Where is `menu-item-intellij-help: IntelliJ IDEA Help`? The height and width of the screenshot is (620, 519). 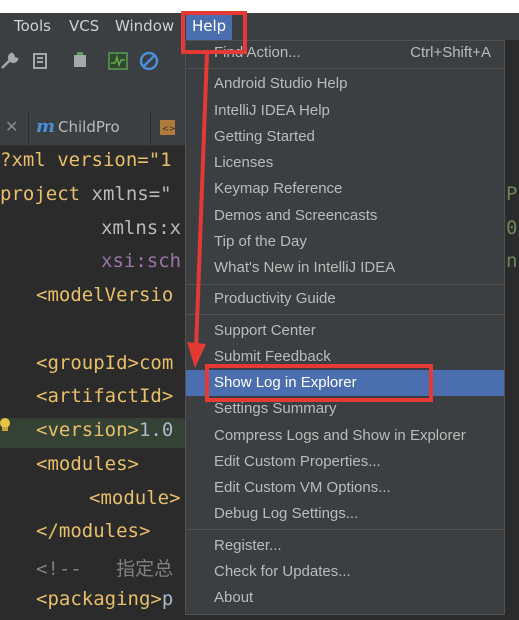
menu-item-intellij-help: IntelliJ IDEA Help is located at coordinates (272, 111).